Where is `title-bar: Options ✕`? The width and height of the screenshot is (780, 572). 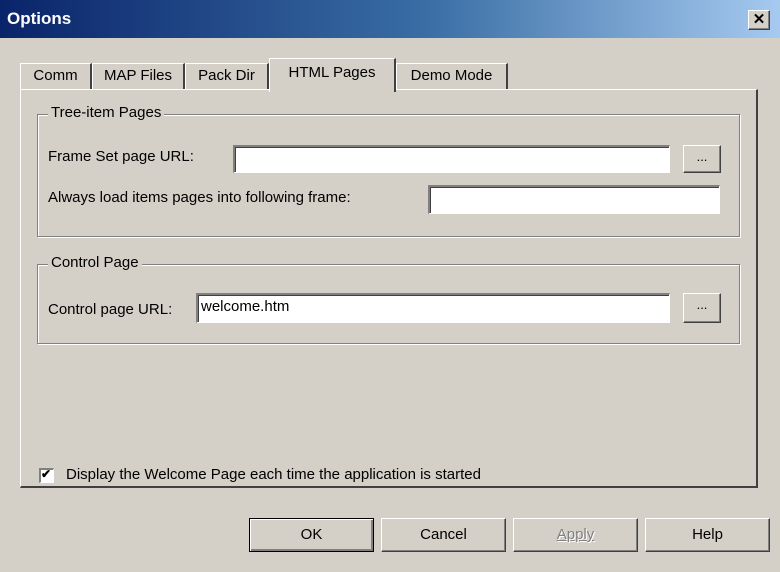 title-bar: Options ✕ is located at coordinates (390, 19).